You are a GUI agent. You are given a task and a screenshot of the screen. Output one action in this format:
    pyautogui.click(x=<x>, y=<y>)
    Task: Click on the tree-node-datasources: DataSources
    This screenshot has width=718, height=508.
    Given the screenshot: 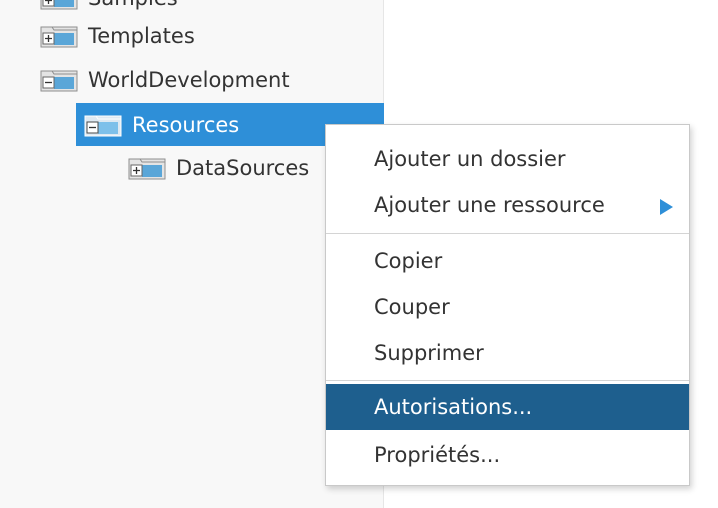 What is the action you would take?
    pyautogui.click(x=218, y=168)
    